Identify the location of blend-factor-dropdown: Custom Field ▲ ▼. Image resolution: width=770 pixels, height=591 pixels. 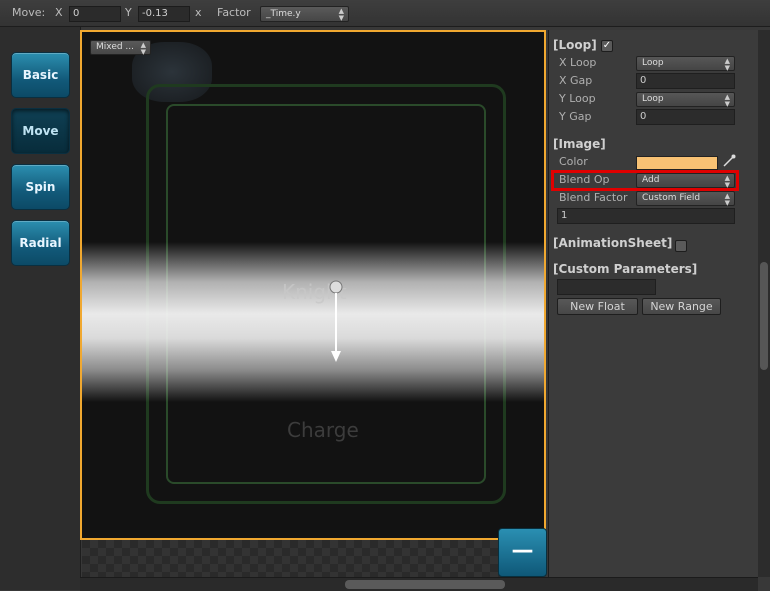
(685, 199).